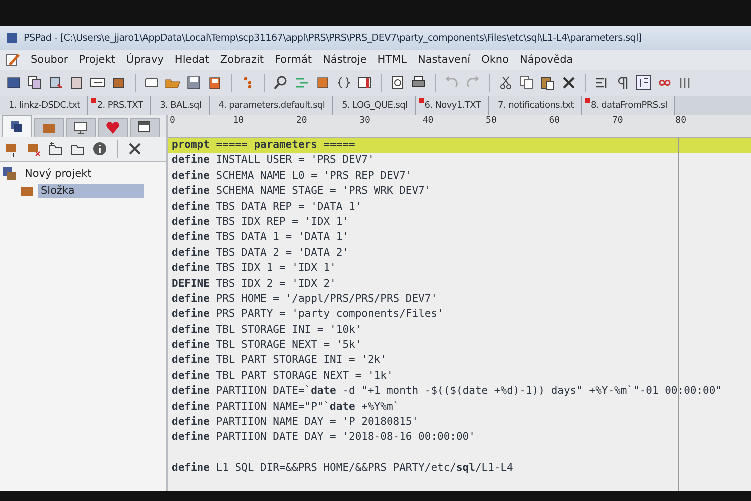  What do you see at coordinates (260, 238) in the screenshot?
I see `code-line: define TBS_DATA_1 = 'DATA_1'` at bounding box center [260, 238].